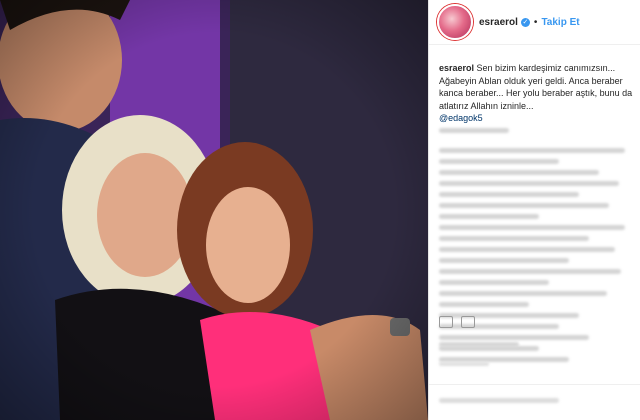 Image resolution: width=640 pixels, height=420 pixels. What do you see at coordinates (525, 22) in the screenshot?
I see `verified-badge-icon: ✓` at bounding box center [525, 22].